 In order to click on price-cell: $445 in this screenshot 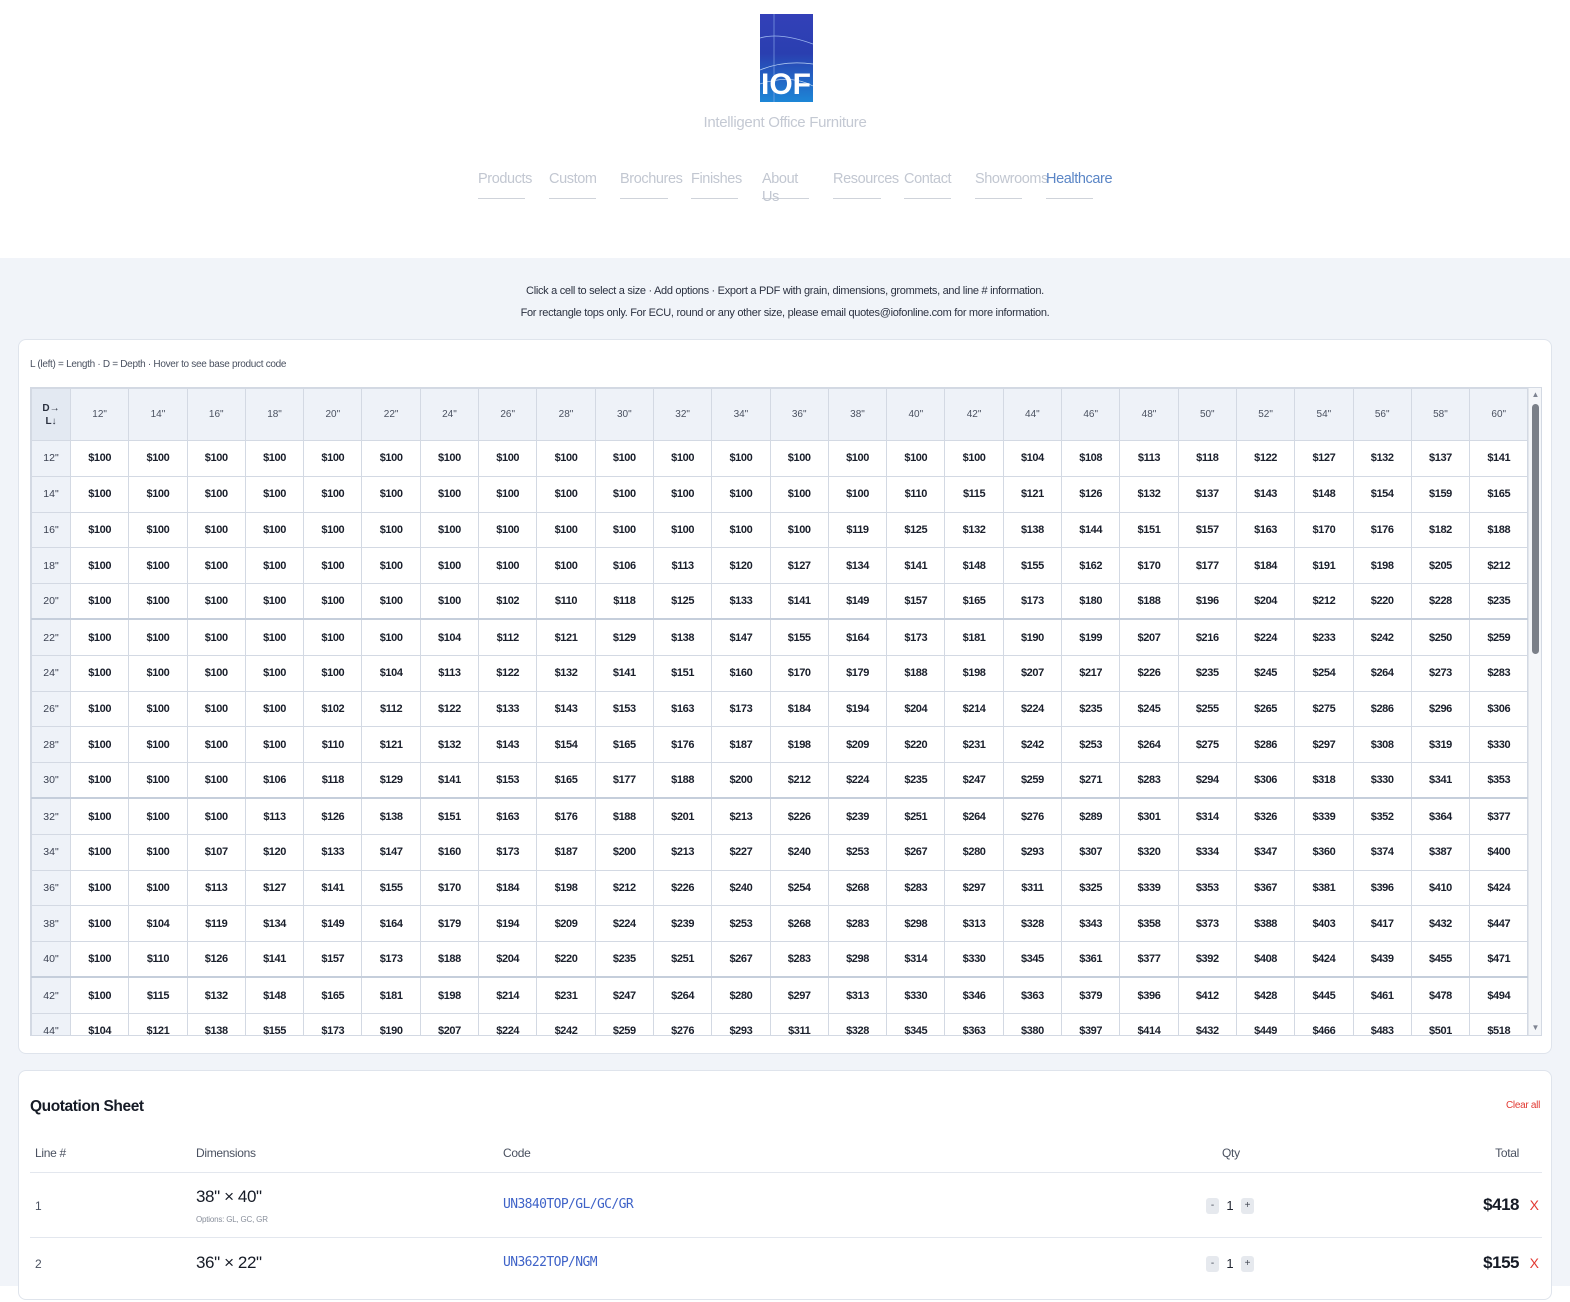, I will do `click(1324, 995)`.